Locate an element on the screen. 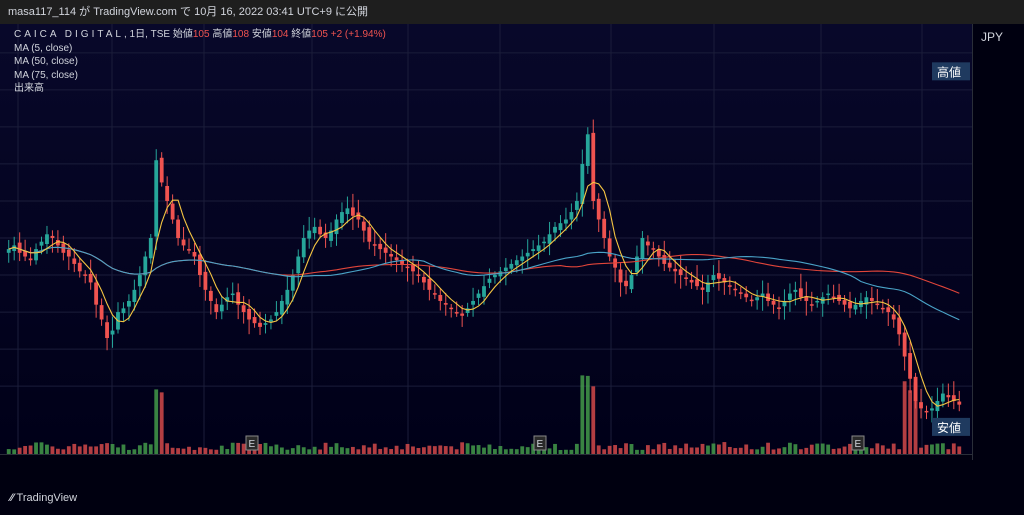 Image resolution: width=1024 pixels, height=515 pixels. legend-close: 105 is located at coordinates (319, 34).